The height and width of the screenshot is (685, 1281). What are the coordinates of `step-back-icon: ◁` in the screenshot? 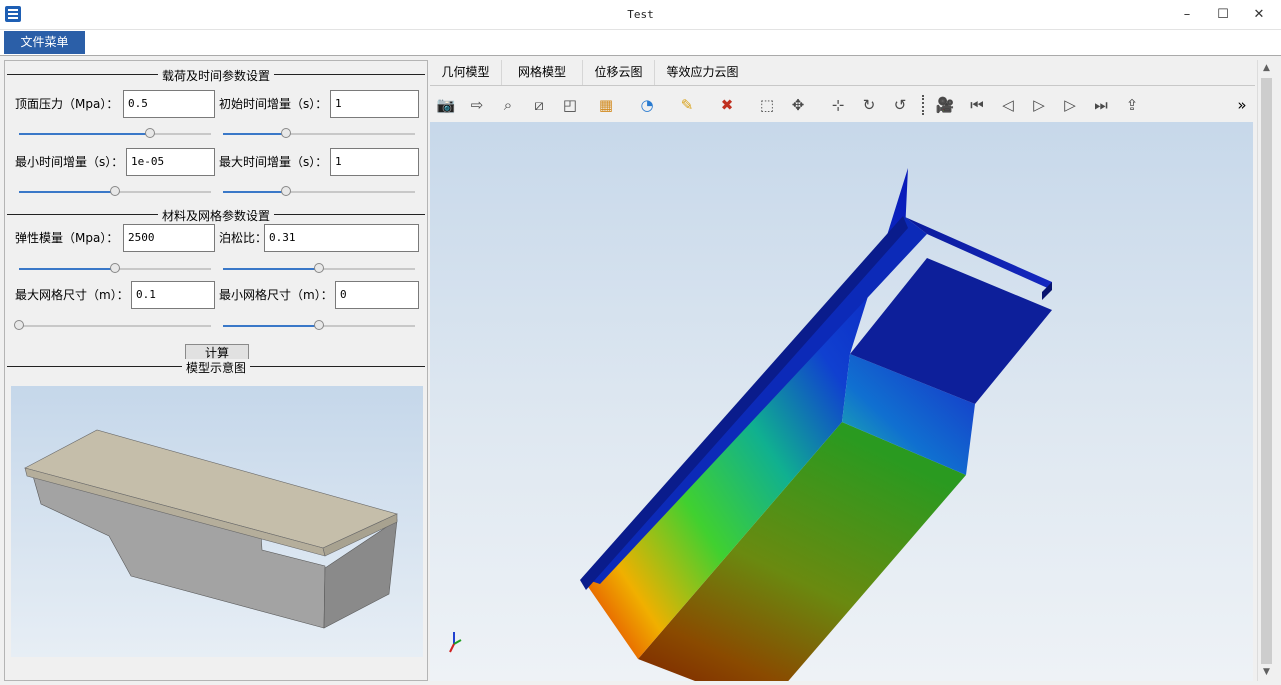 It's located at (1008, 105).